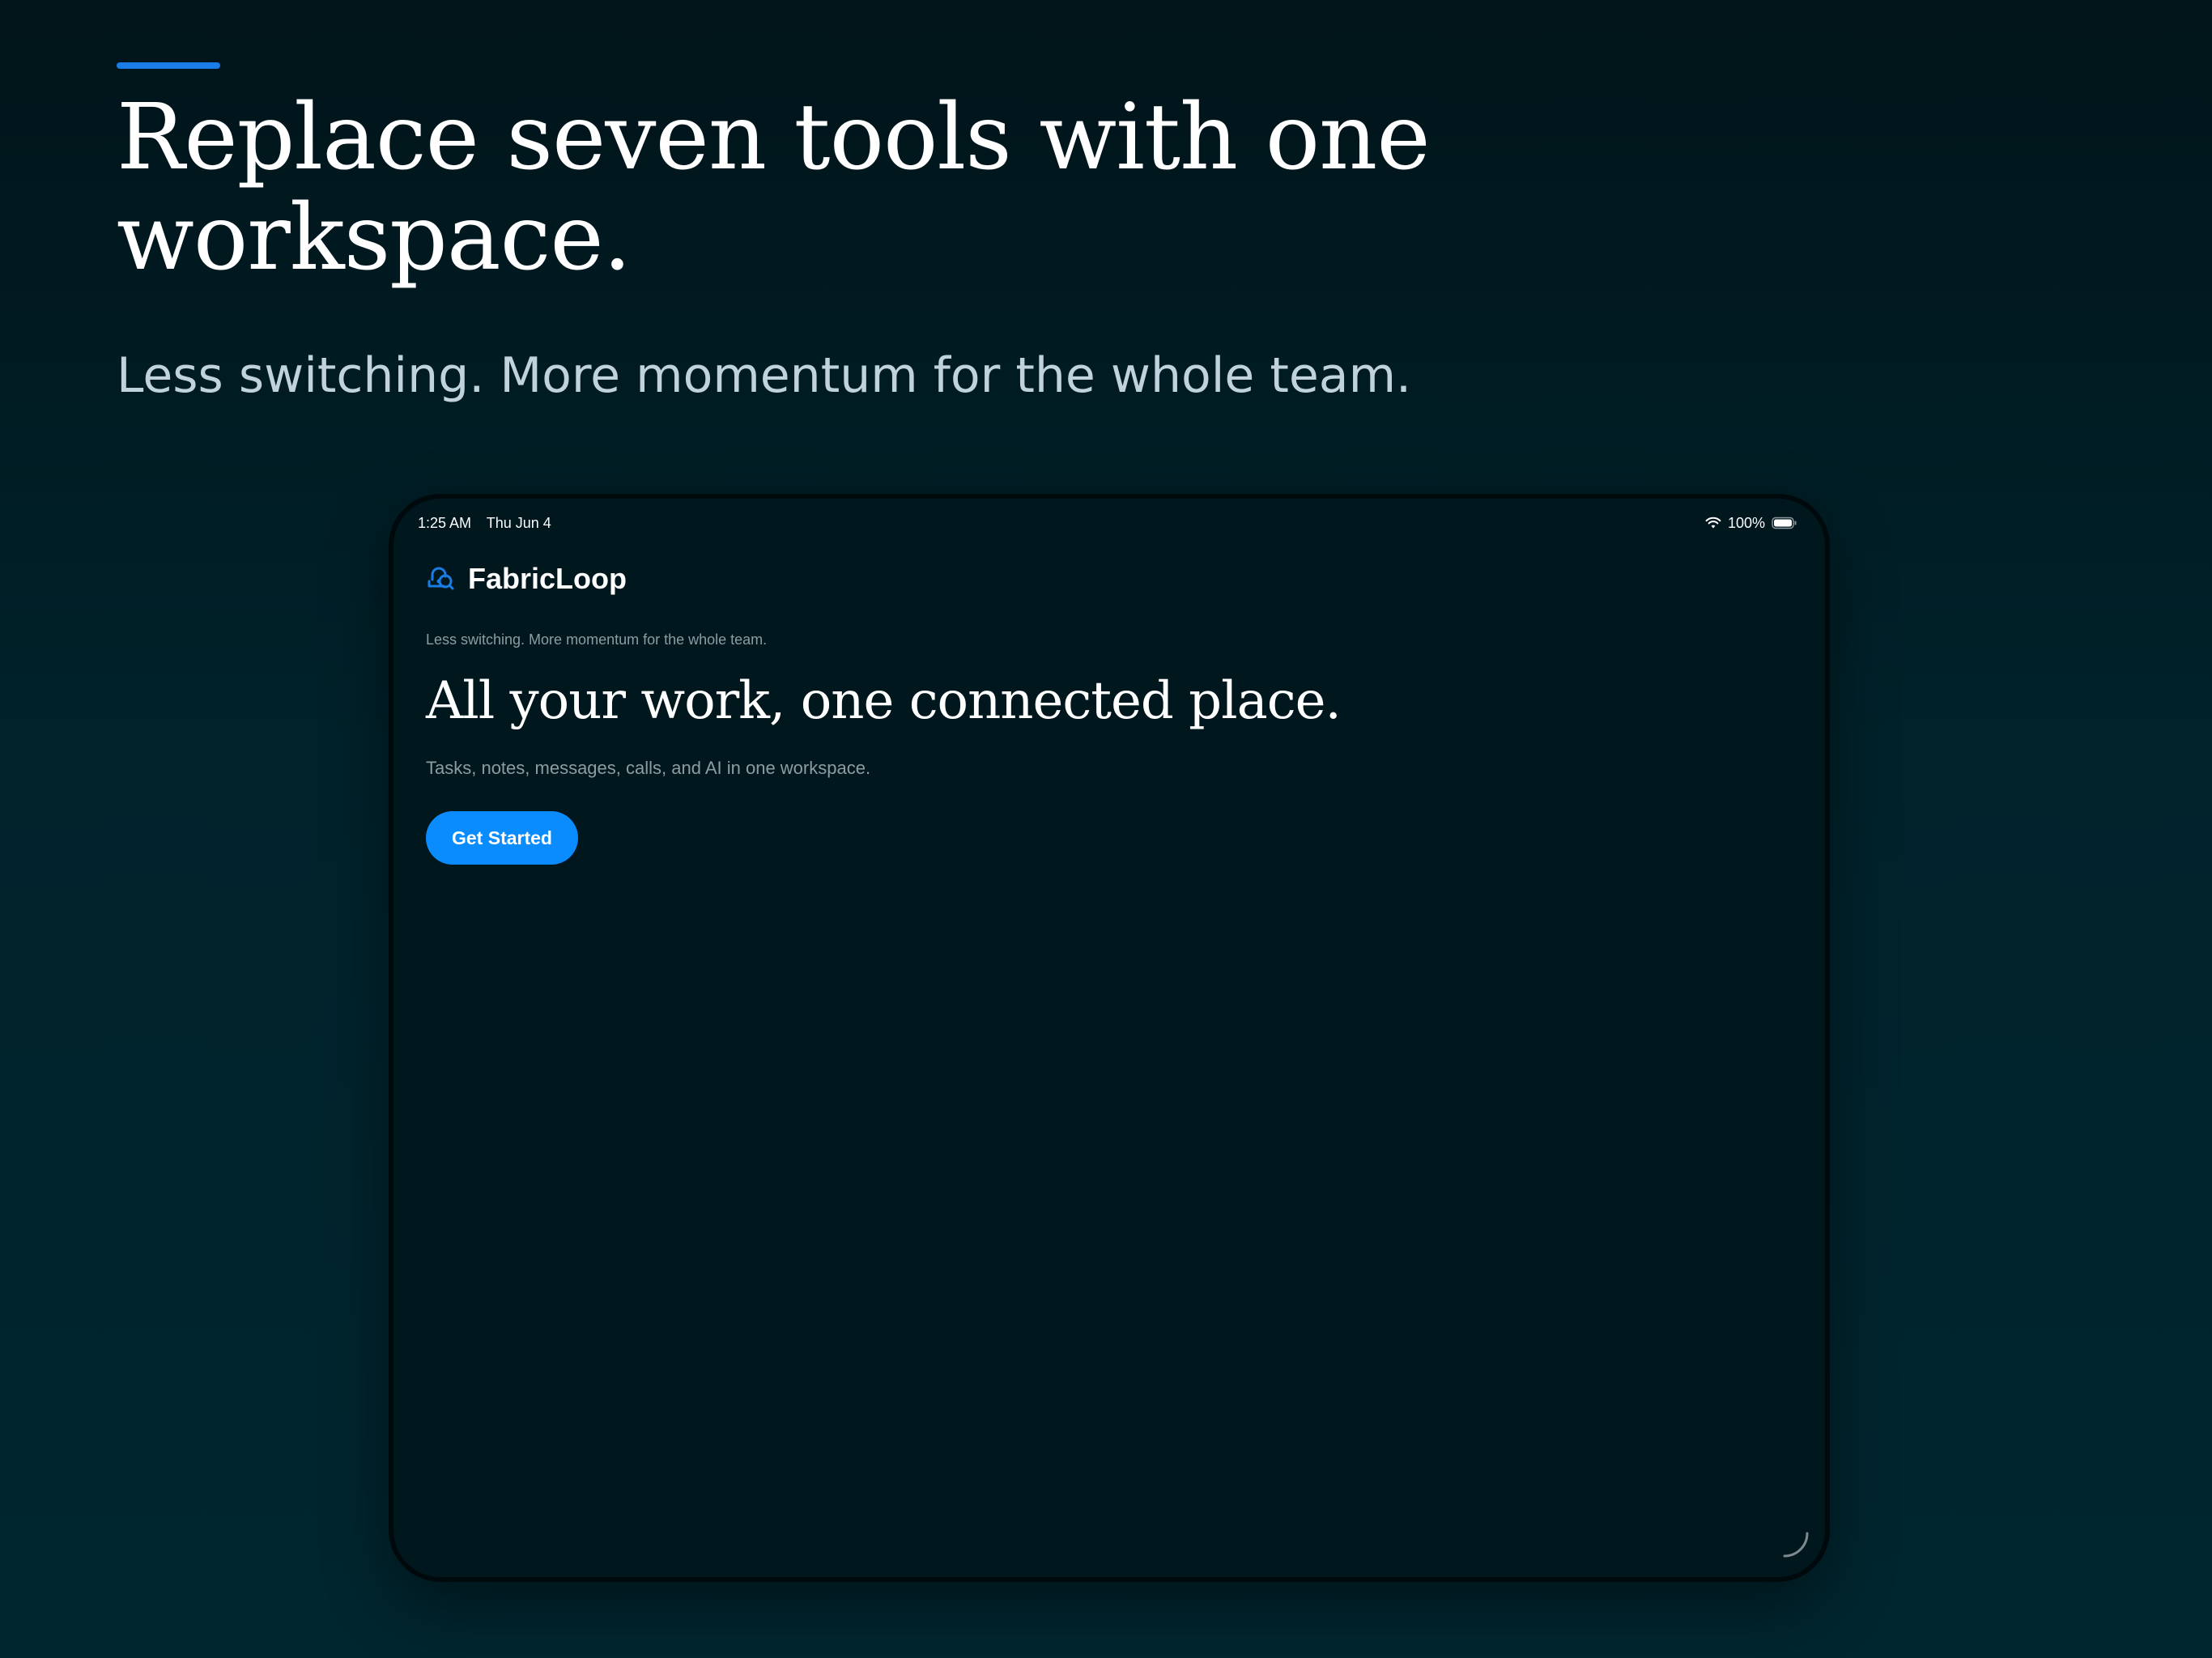 This screenshot has width=2212, height=1658. What do you see at coordinates (1784, 523) in the screenshot?
I see `battery-icon` at bounding box center [1784, 523].